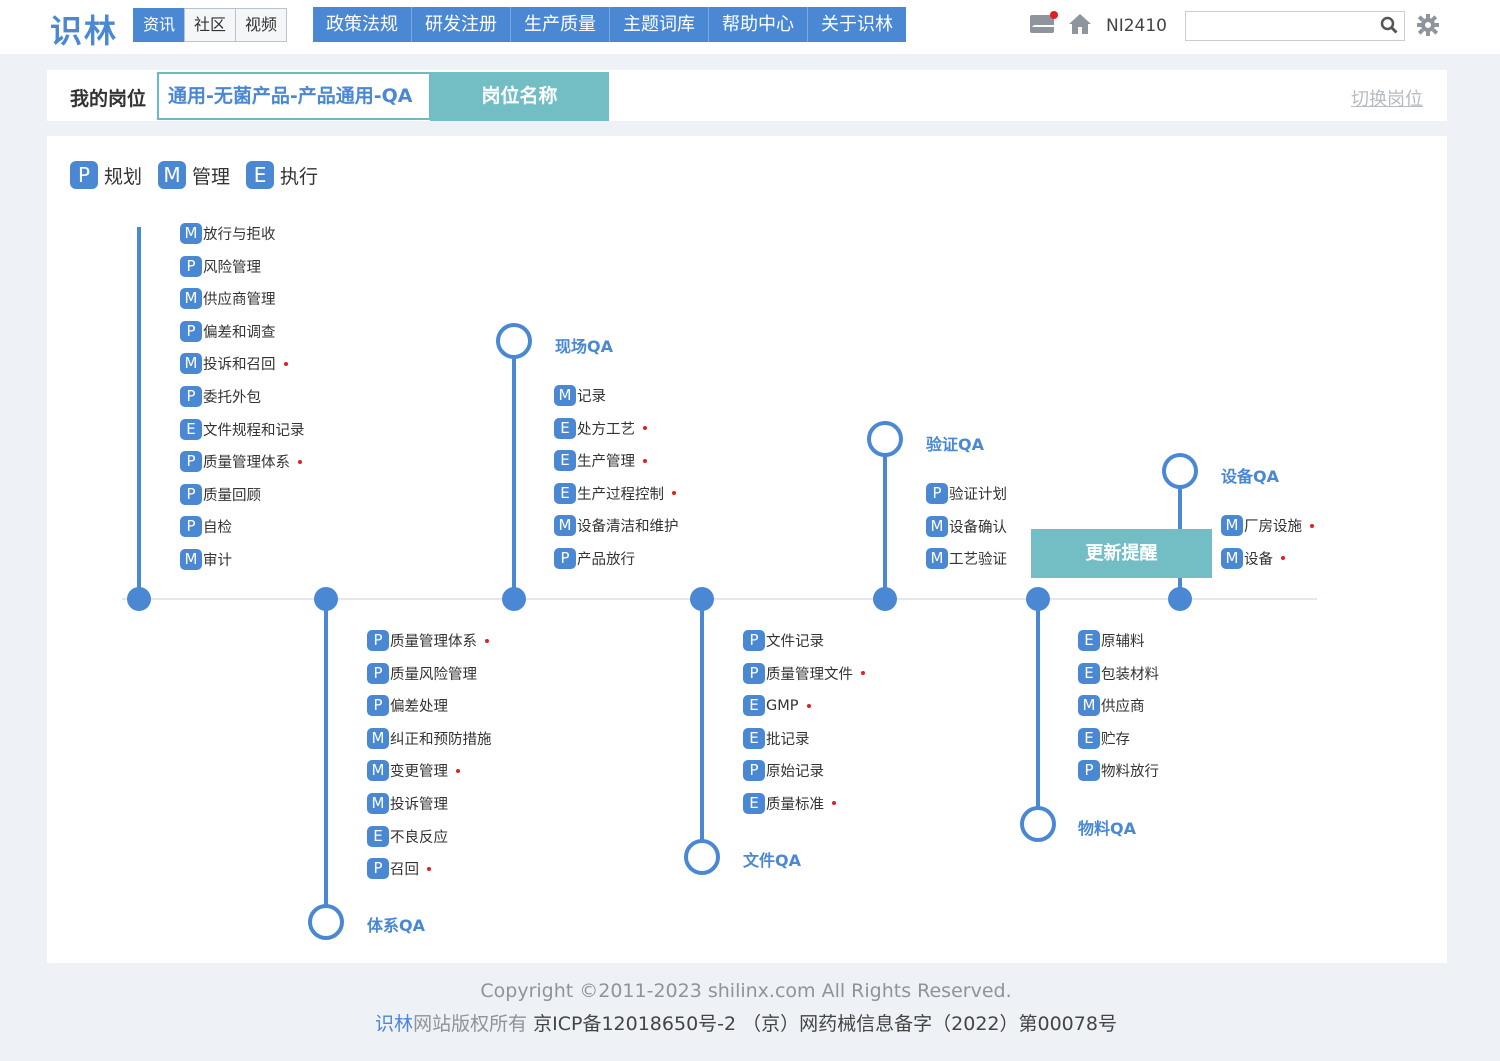  Describe the element at coordinates (702, 857) in the screenshot. I see `group-ring-wenjian` at that location.